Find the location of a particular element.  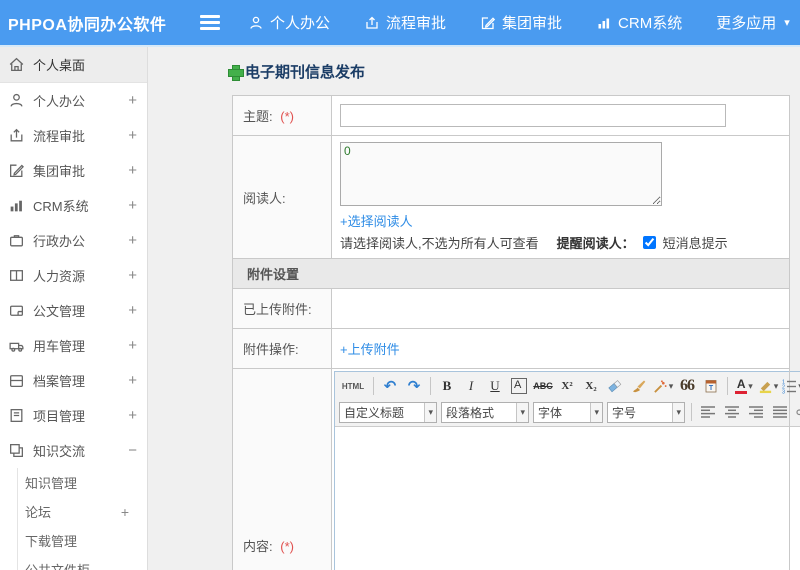

sidebar-item-personal-office: 个人办公 + is located at coordinates (73, 100).